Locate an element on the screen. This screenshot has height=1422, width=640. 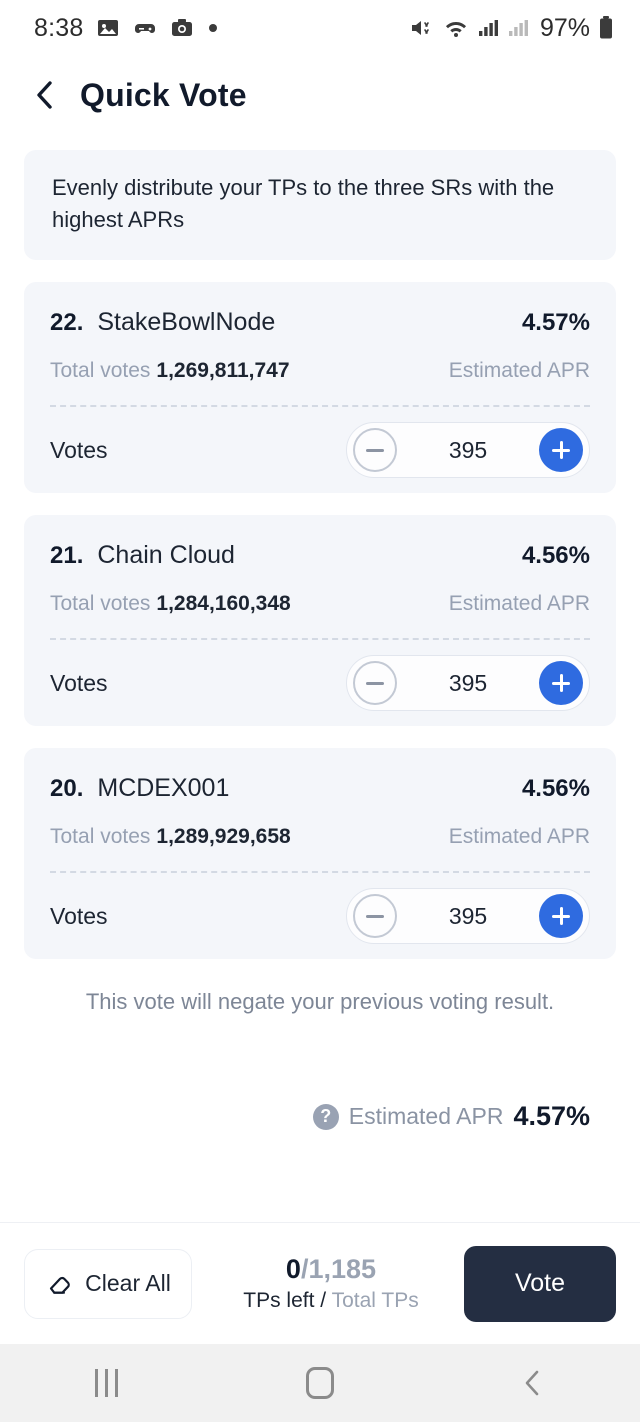
vote-button: Vote is located at coordinates (539, 1283).